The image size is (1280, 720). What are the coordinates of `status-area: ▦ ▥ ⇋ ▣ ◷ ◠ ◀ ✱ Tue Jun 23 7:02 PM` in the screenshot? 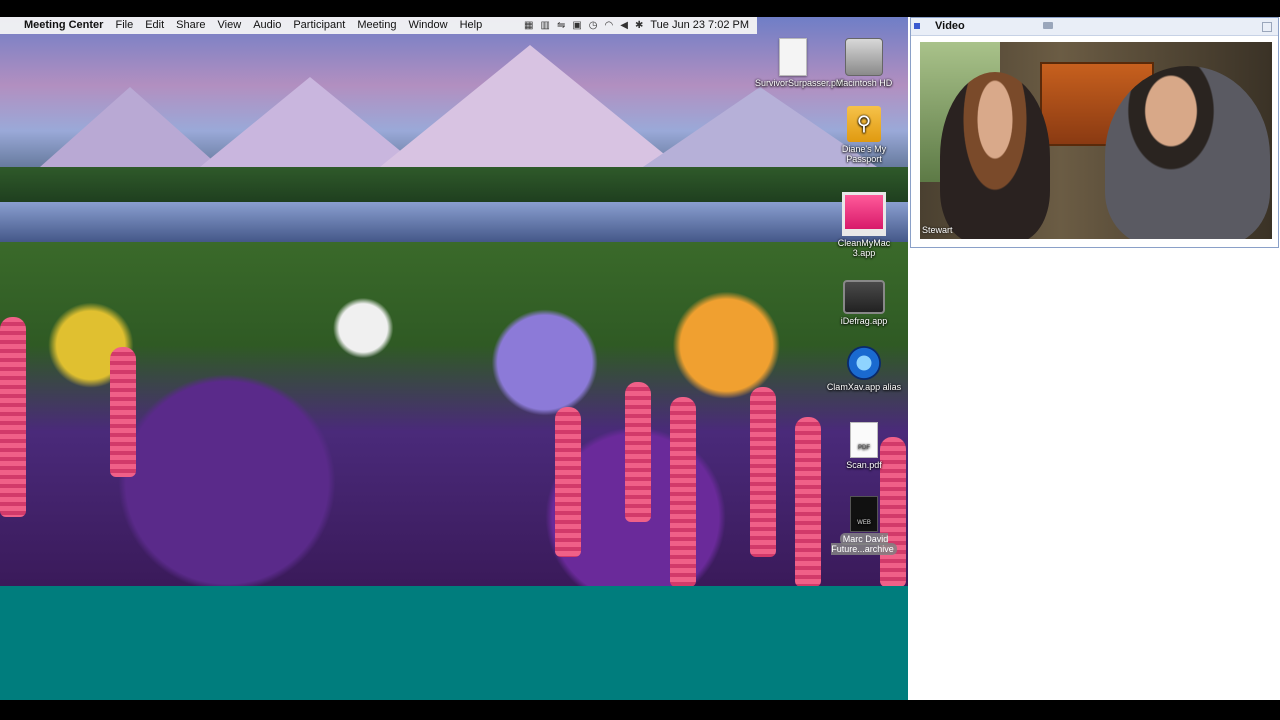 It's located at (640, 25).